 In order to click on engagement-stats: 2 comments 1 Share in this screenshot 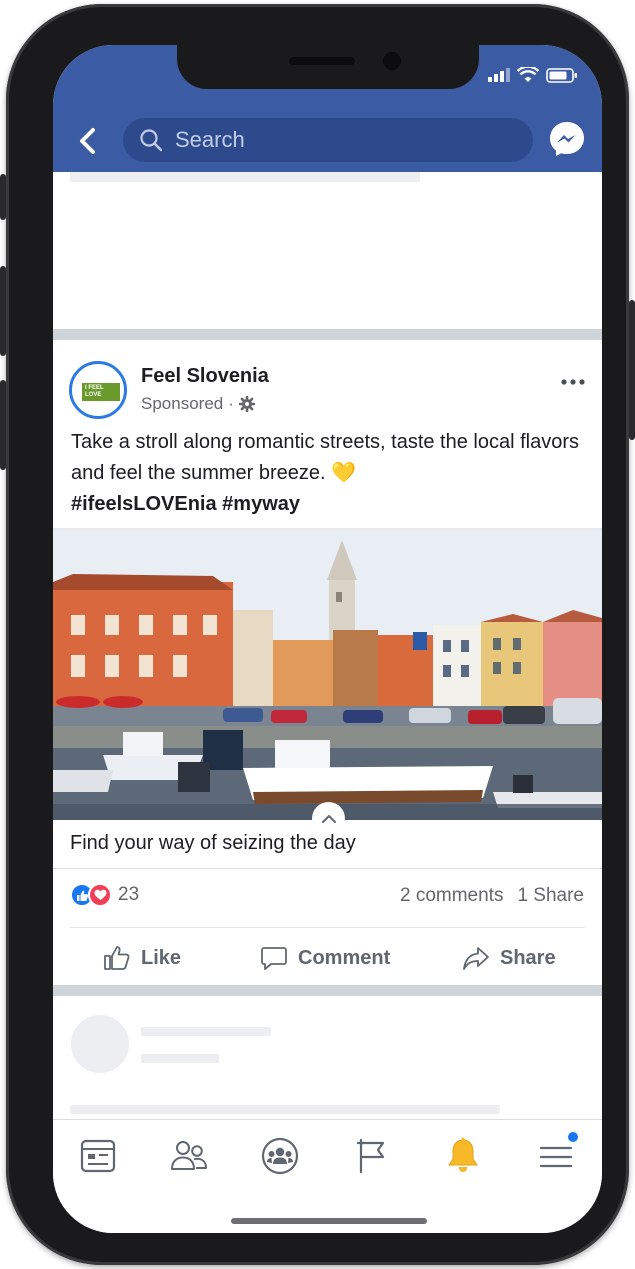, I will do `click(492, 896)`.